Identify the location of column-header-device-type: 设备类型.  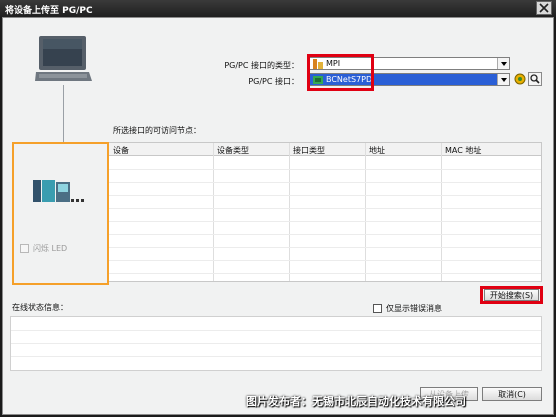
(233, 150).